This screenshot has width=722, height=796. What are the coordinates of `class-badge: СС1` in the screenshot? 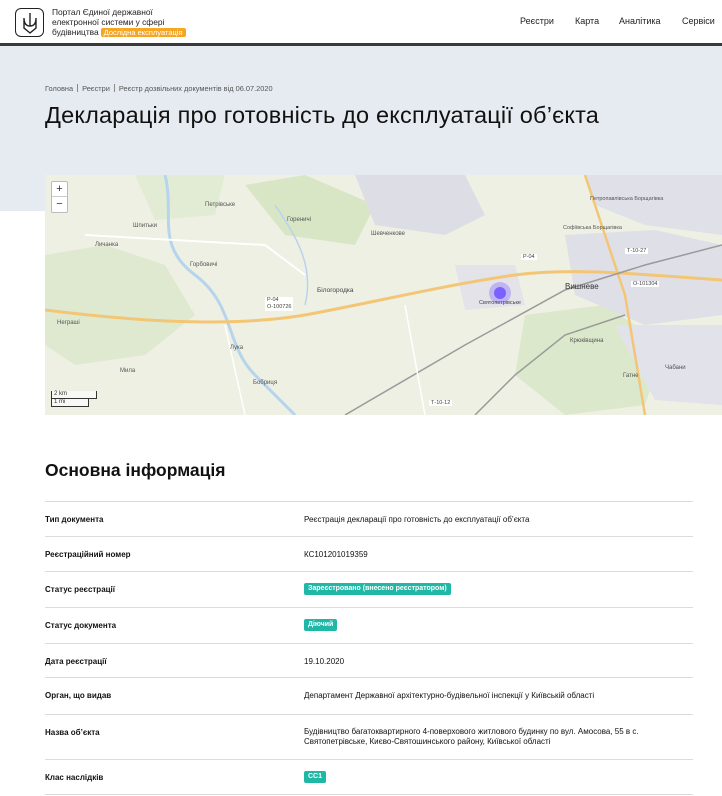 It's located at (315, 777).